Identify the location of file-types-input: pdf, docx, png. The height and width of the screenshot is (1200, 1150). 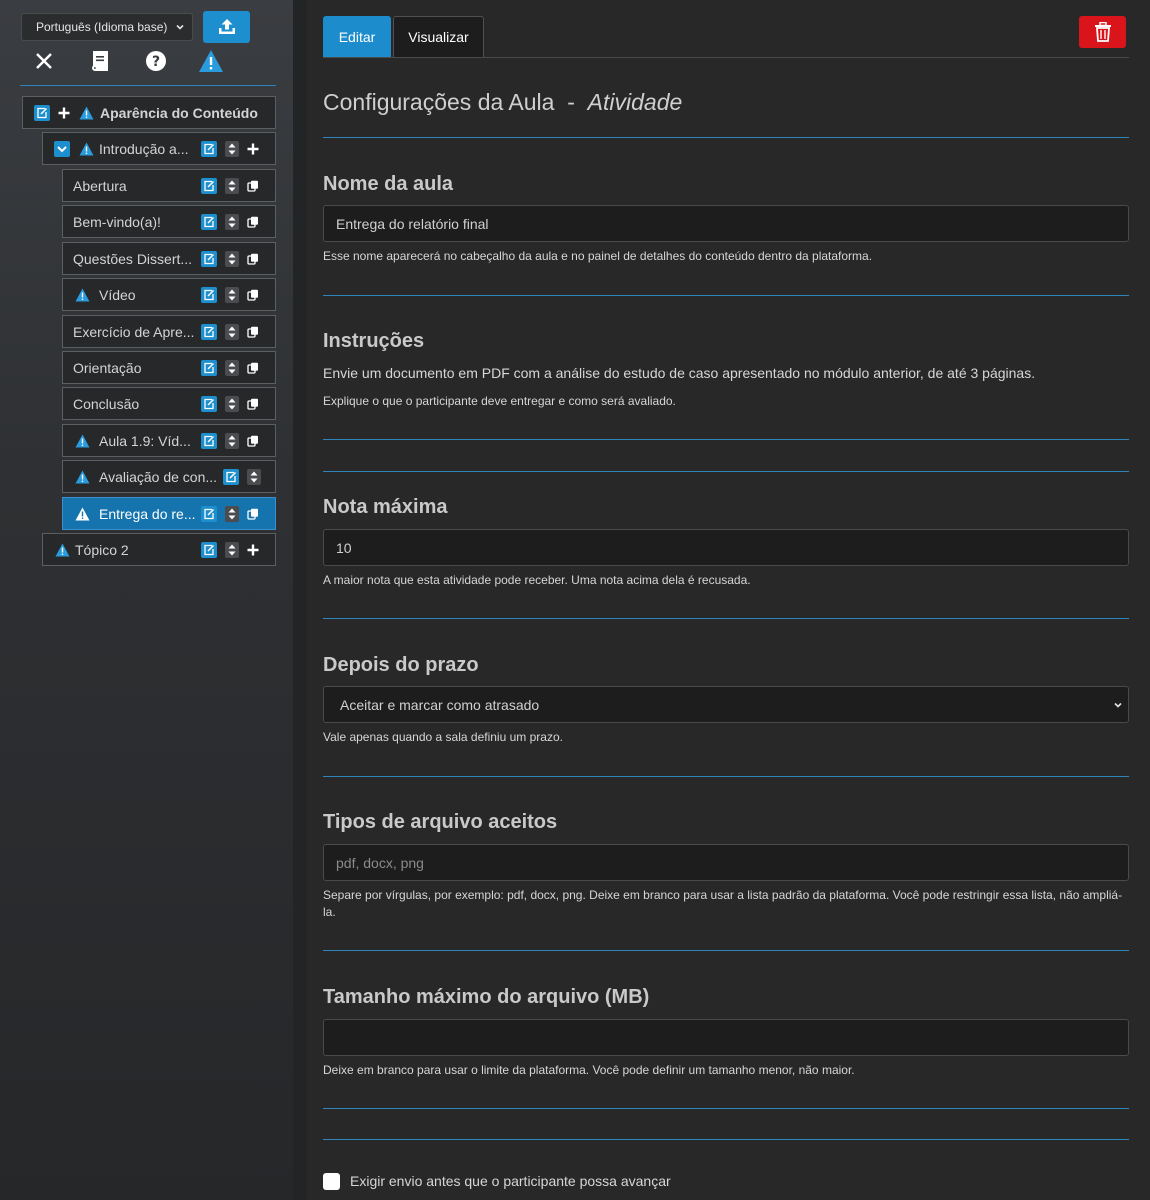
(726, 862).